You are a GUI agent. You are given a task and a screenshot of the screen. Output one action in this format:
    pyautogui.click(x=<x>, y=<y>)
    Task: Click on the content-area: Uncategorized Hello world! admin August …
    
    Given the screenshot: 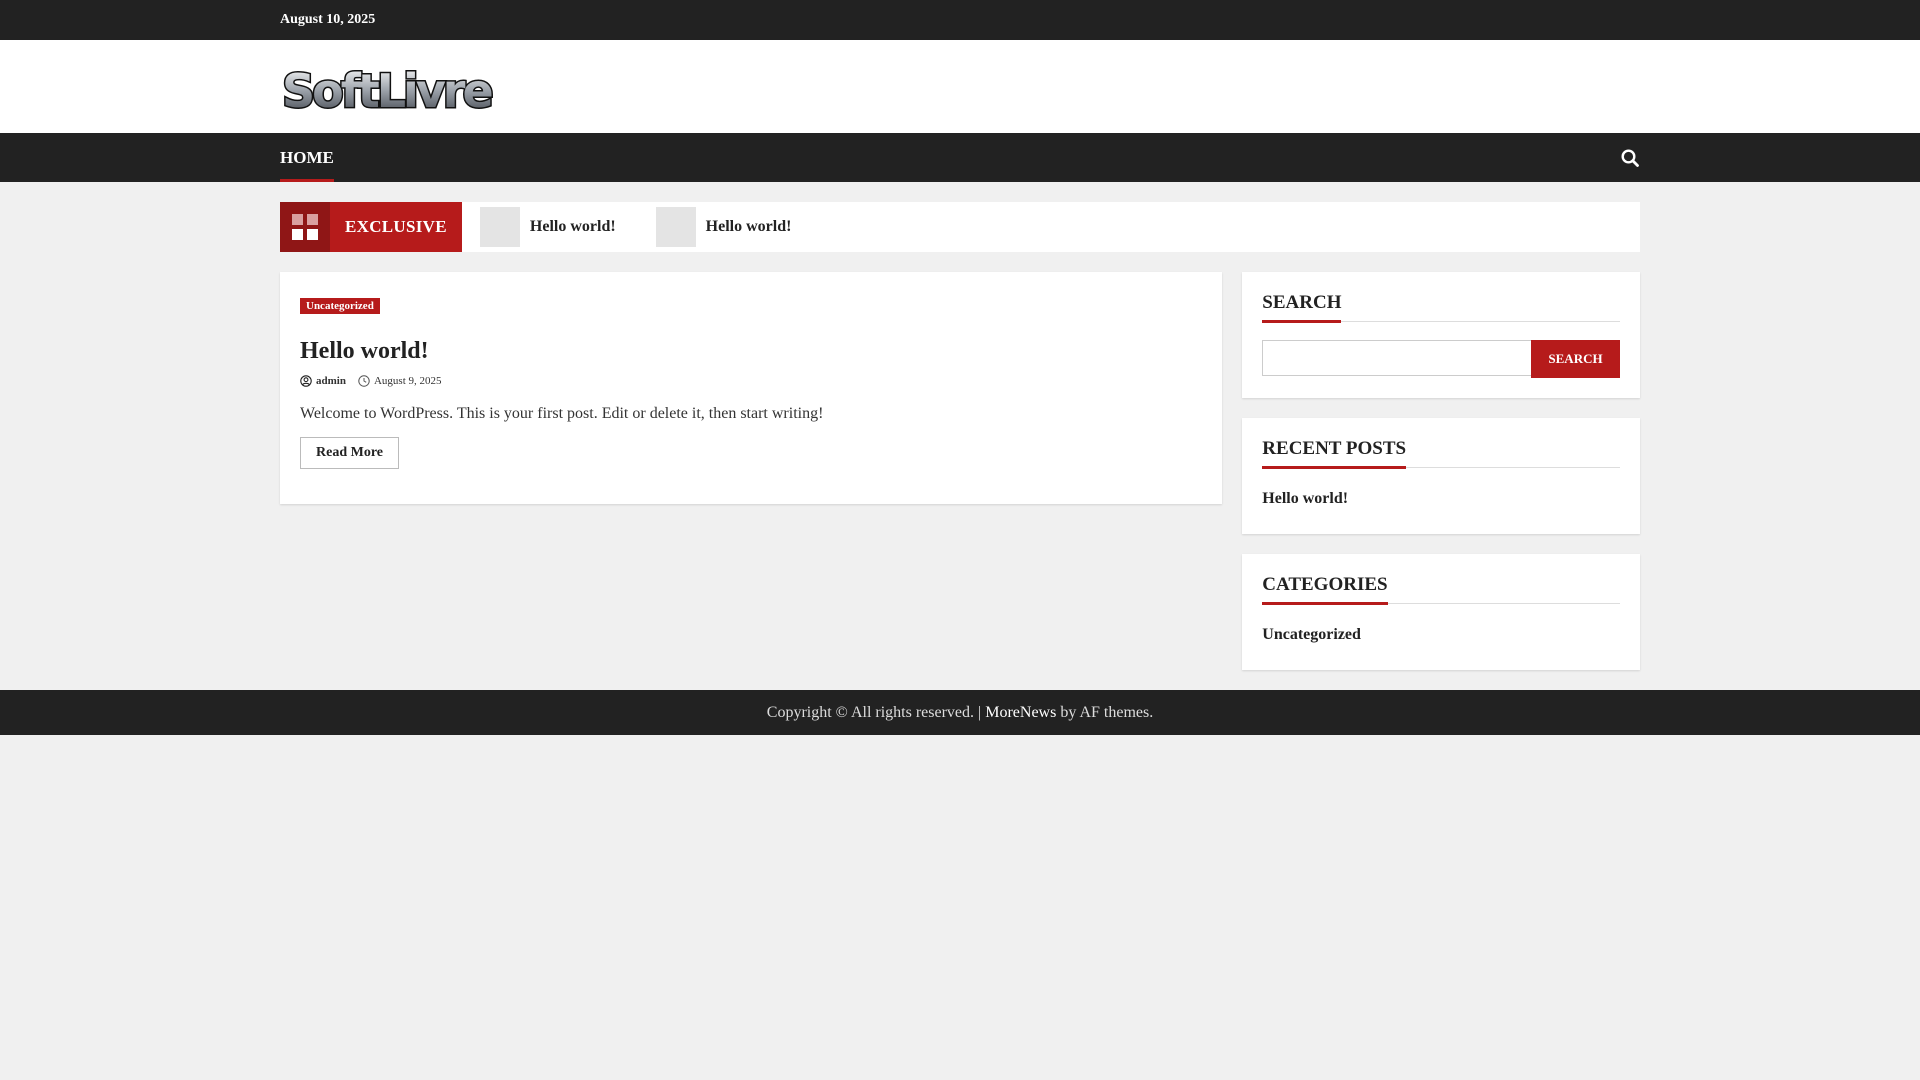 What is the action you would take?
    pyautogui.click(x=751, y=388)
    